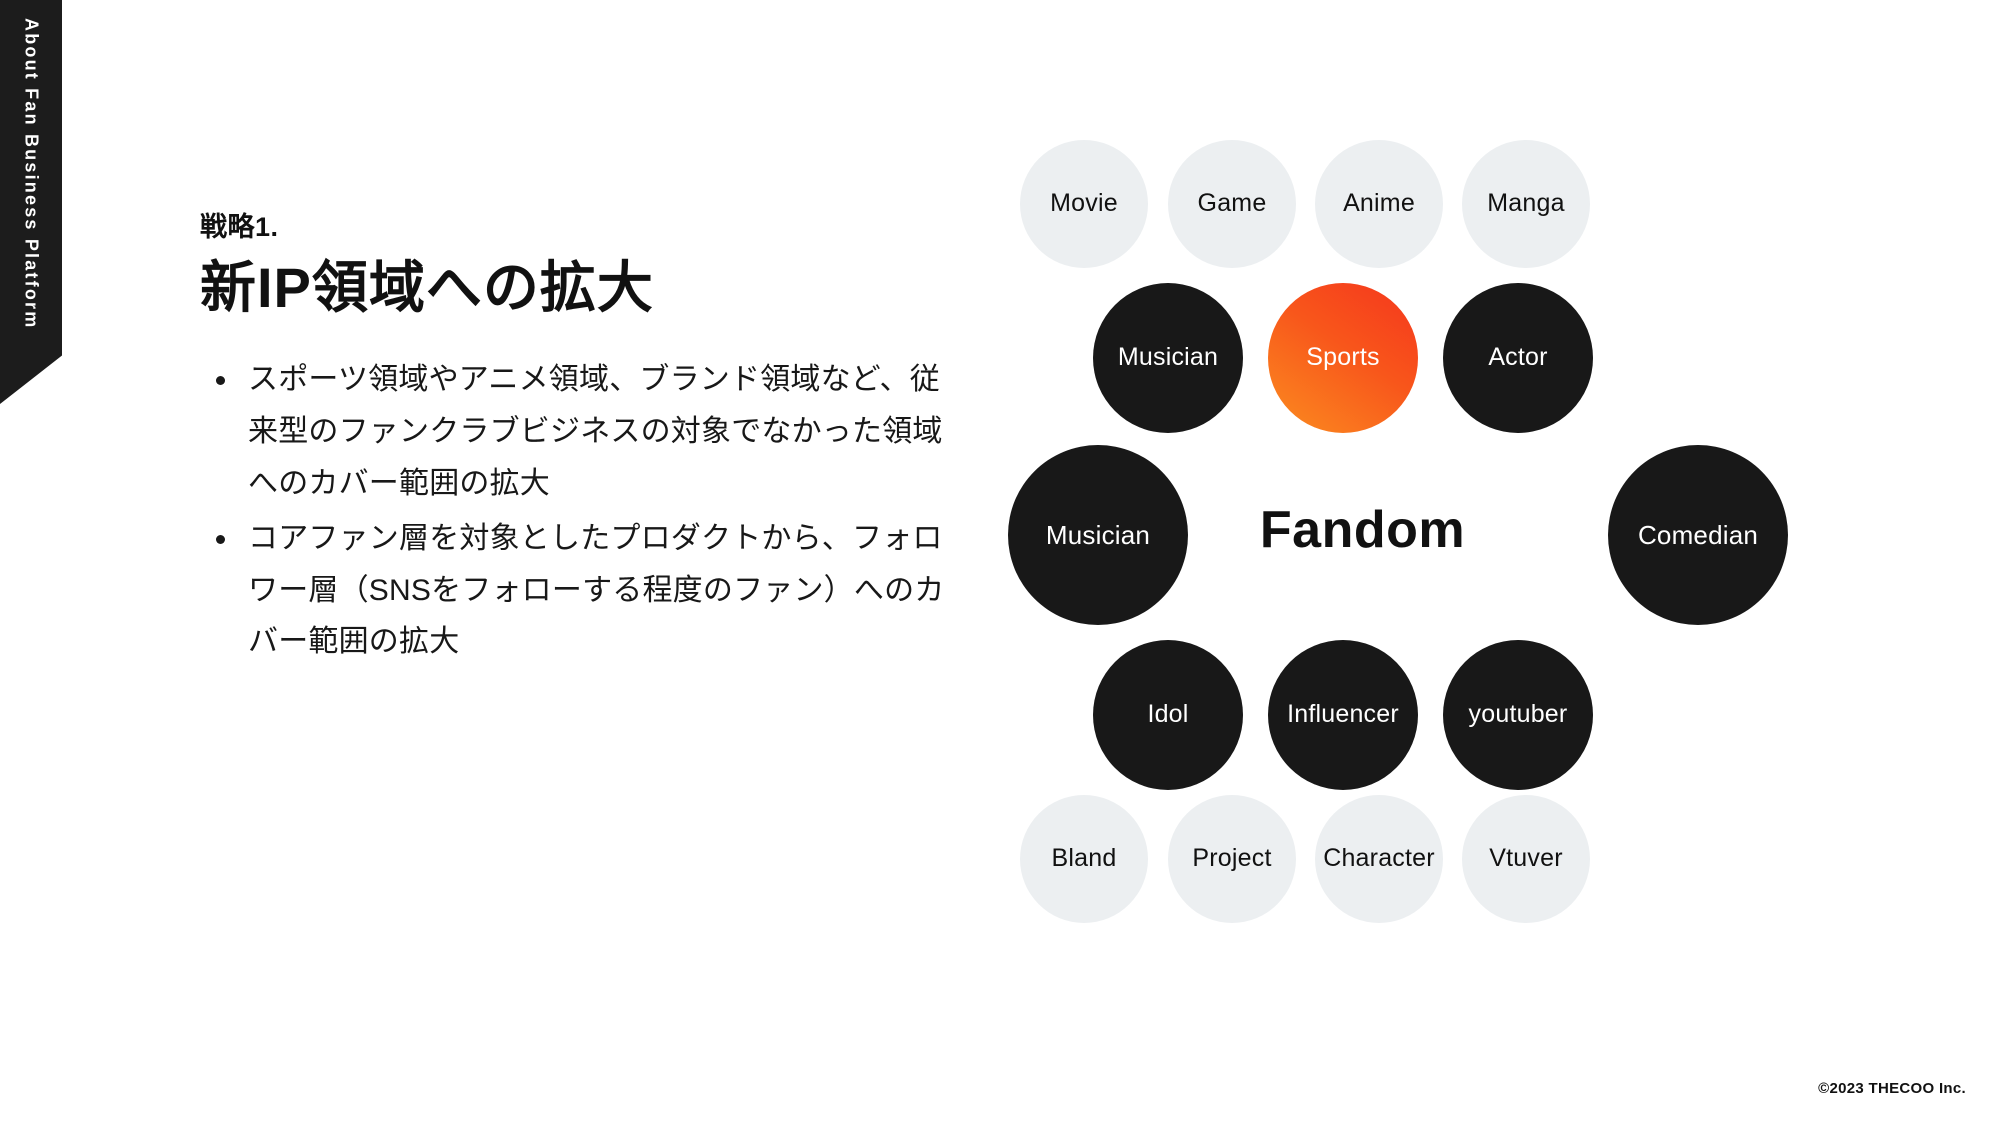 This screenshot has height=1125, width=2000. I want to click on diagram-center-label: Fandom, so click(1362, 530).